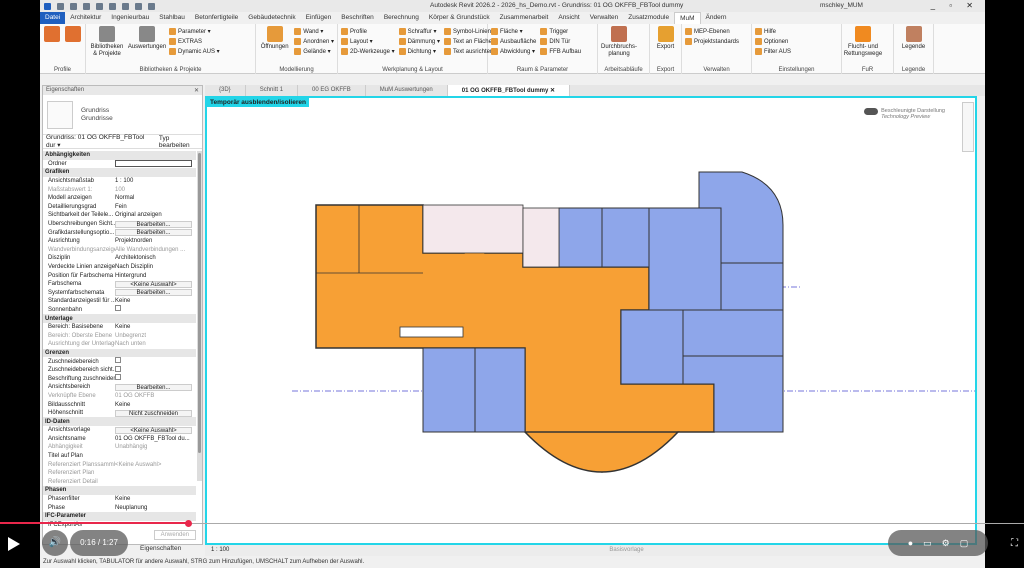 The height and width of the screenshot is (568, 1024). Describe the element at coordinates (155, 508) in the screenshot. I see `property-value: Neuplanung` at that location.